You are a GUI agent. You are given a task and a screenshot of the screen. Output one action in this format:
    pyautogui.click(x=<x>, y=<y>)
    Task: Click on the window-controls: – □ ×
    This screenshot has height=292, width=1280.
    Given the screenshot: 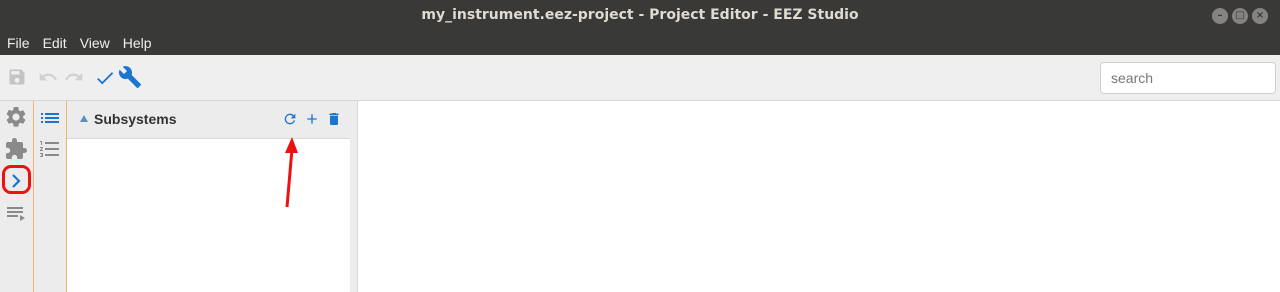 What is the action you would take?
    pyautogui.click(x=1240, y=16)
    